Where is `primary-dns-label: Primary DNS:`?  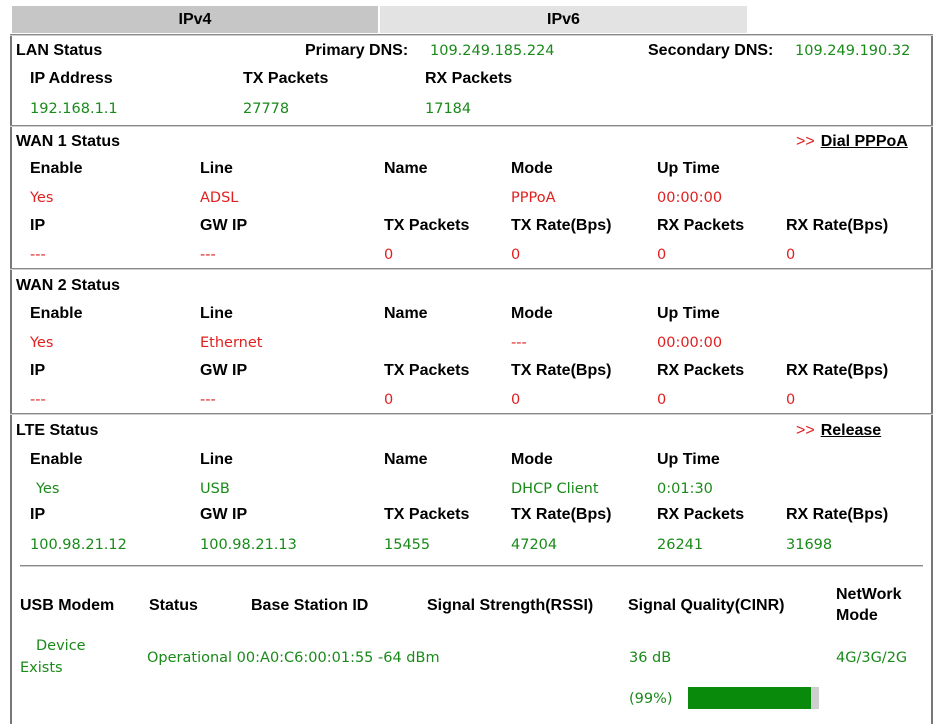 primary-dns-label: Primary DNS: is located at coordinates (357, 50).